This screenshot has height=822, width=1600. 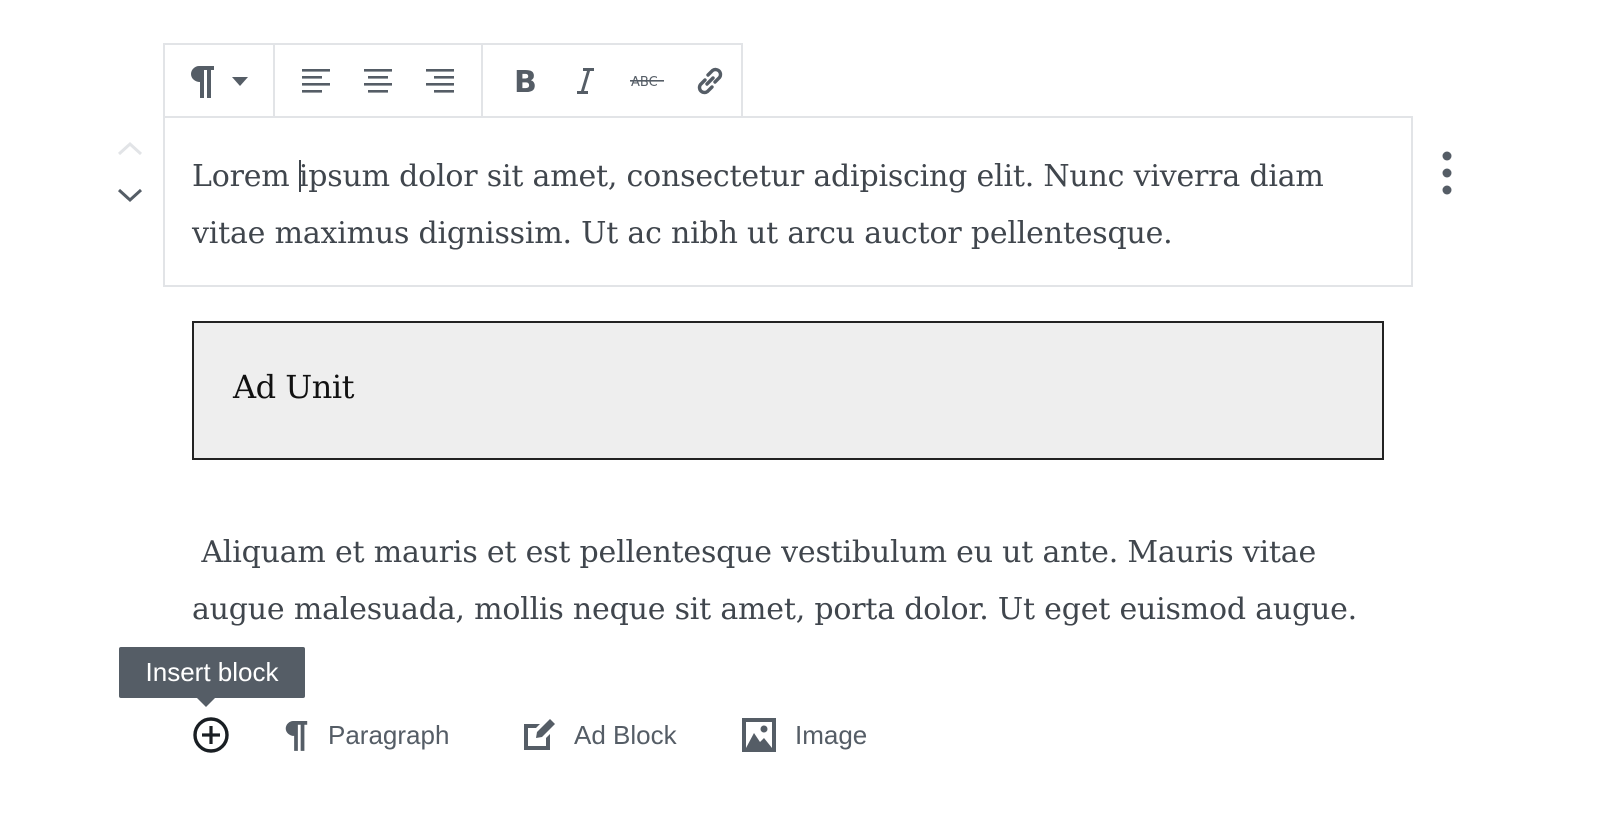 I want to click on svg-text: B, so click(x=525, y=81).